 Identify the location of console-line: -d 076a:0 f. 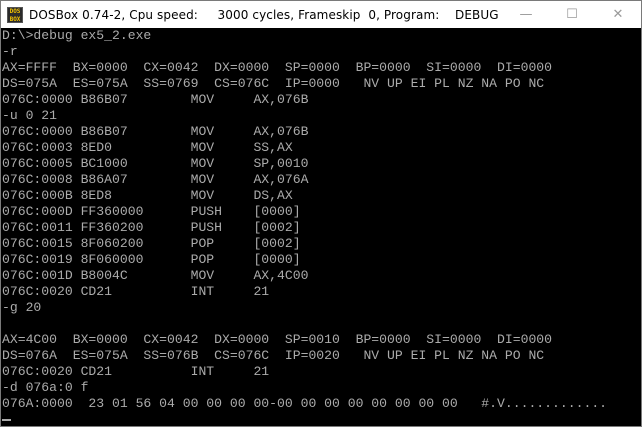
(45, 387).